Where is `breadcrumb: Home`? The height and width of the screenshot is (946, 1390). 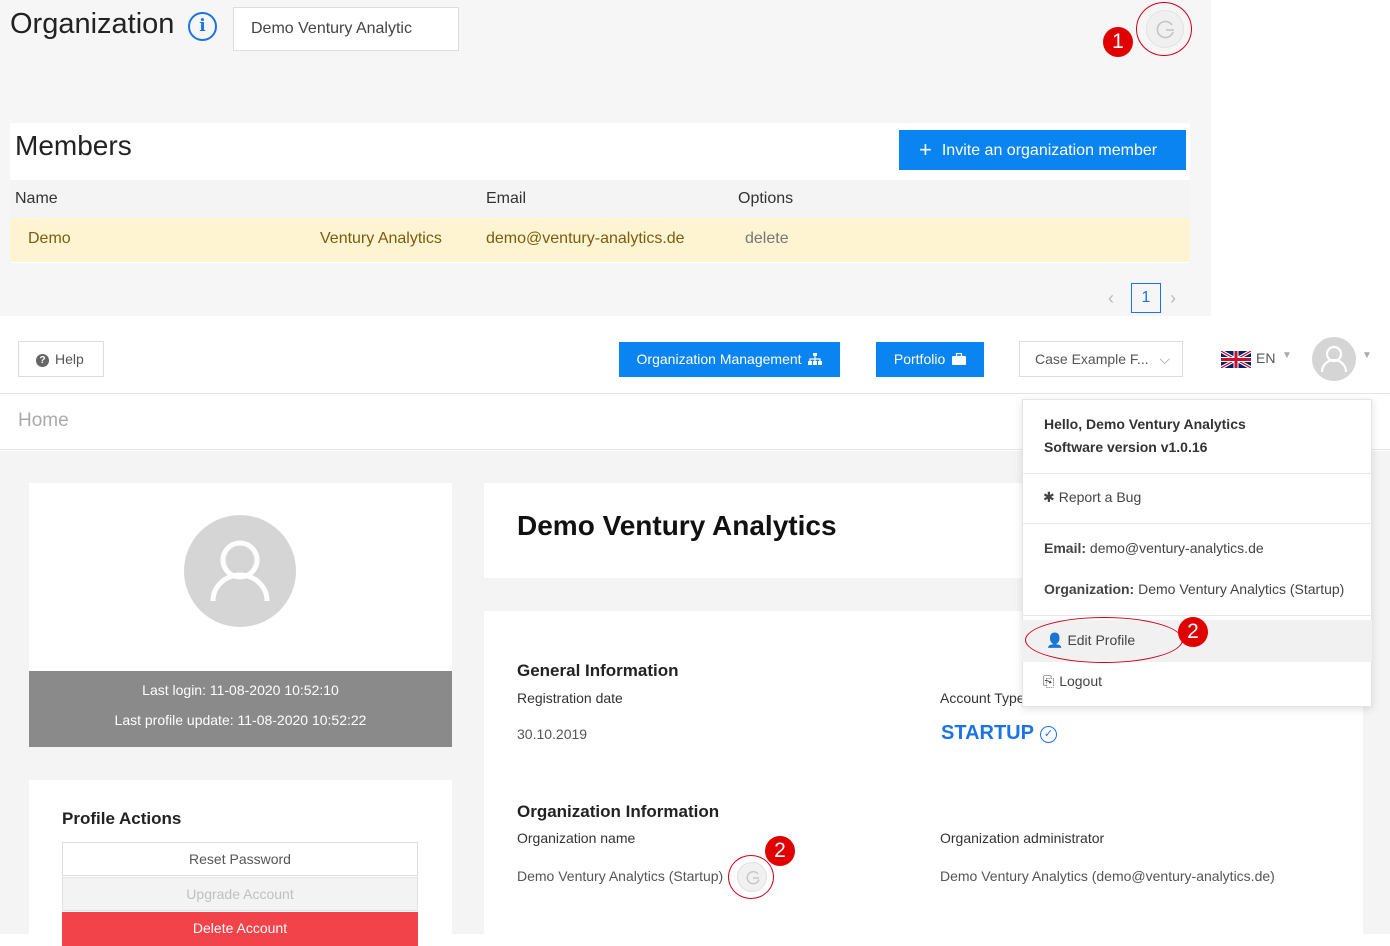
breadcrumb: Home is located at coordinates (43, 421).